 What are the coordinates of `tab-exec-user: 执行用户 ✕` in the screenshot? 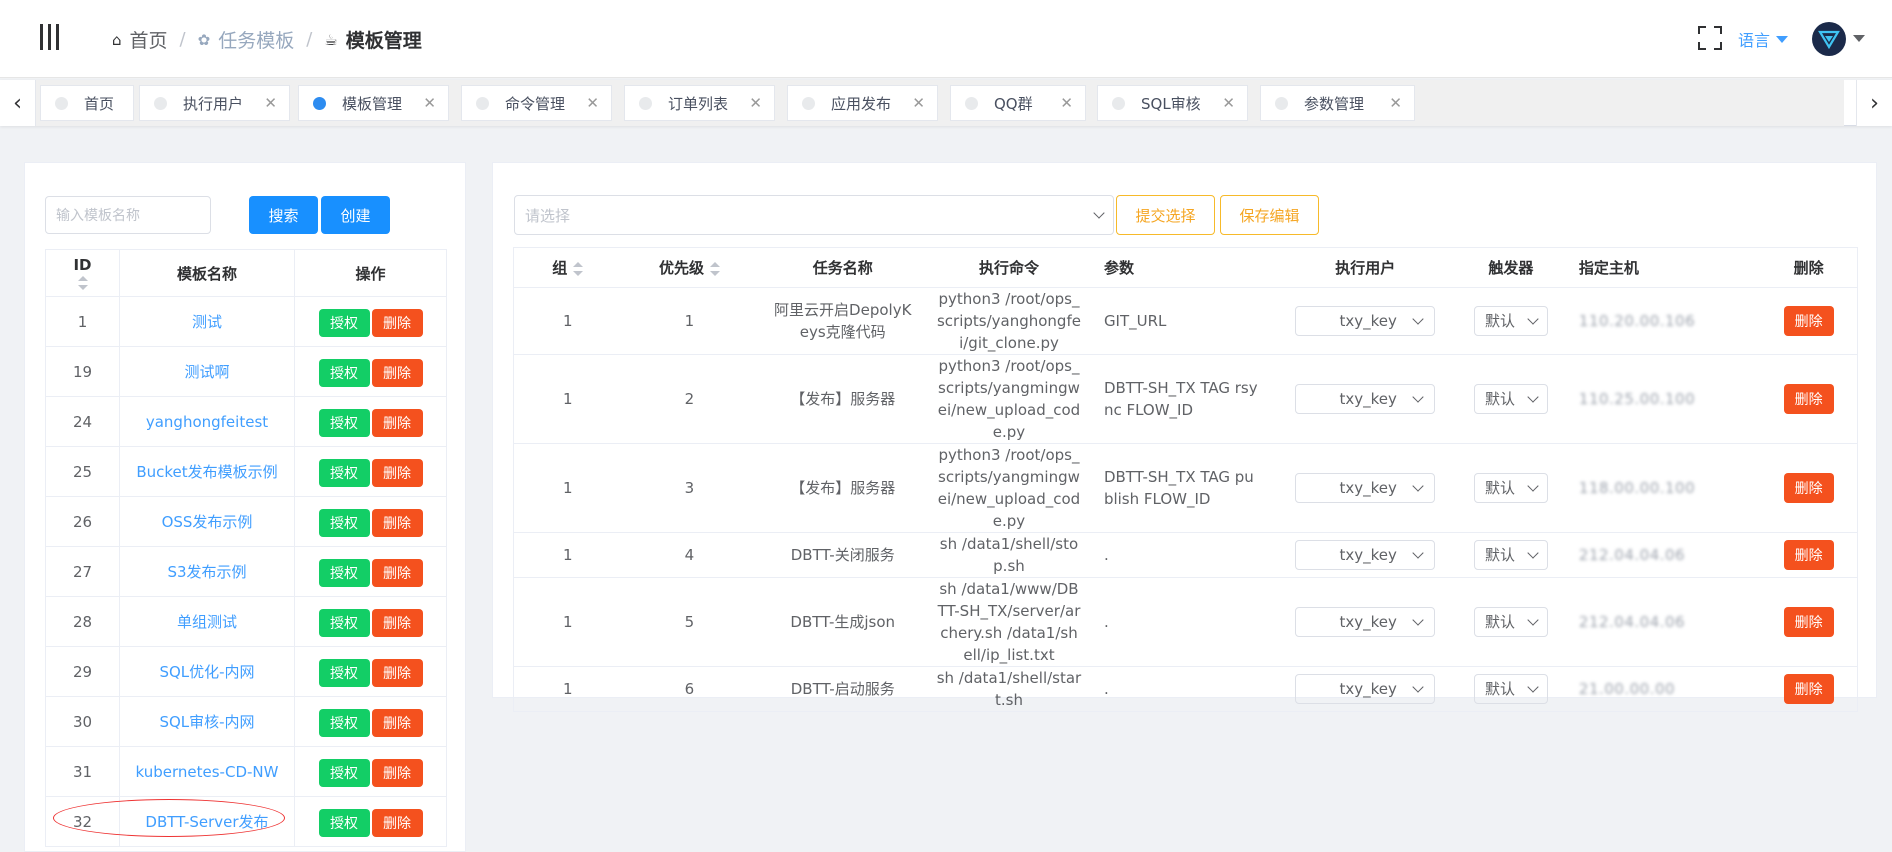 It's located at (214, 103).